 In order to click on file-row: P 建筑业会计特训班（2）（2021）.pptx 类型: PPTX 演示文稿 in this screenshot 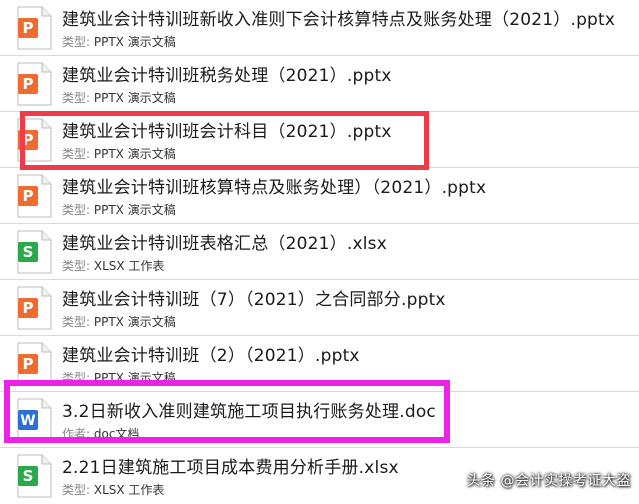, I will do `click(319, 364)`.